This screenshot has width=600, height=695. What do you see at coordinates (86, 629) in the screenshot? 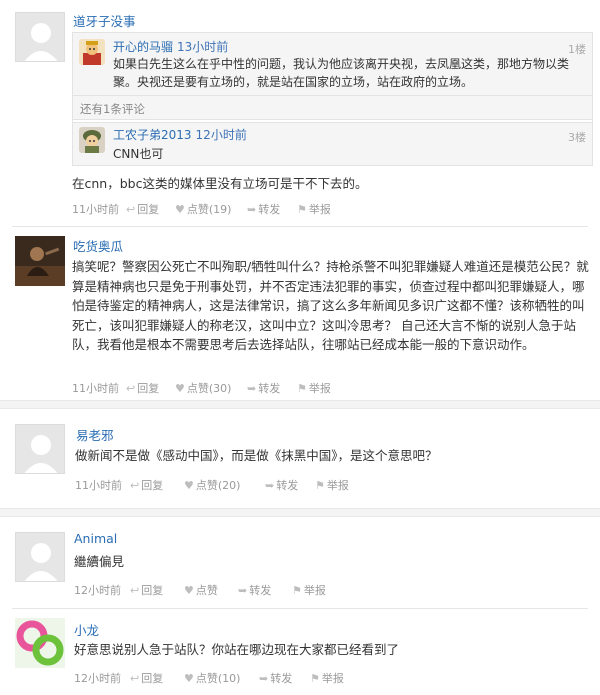
I see `comment-username: 小龙` at bounding box center [86, 629].